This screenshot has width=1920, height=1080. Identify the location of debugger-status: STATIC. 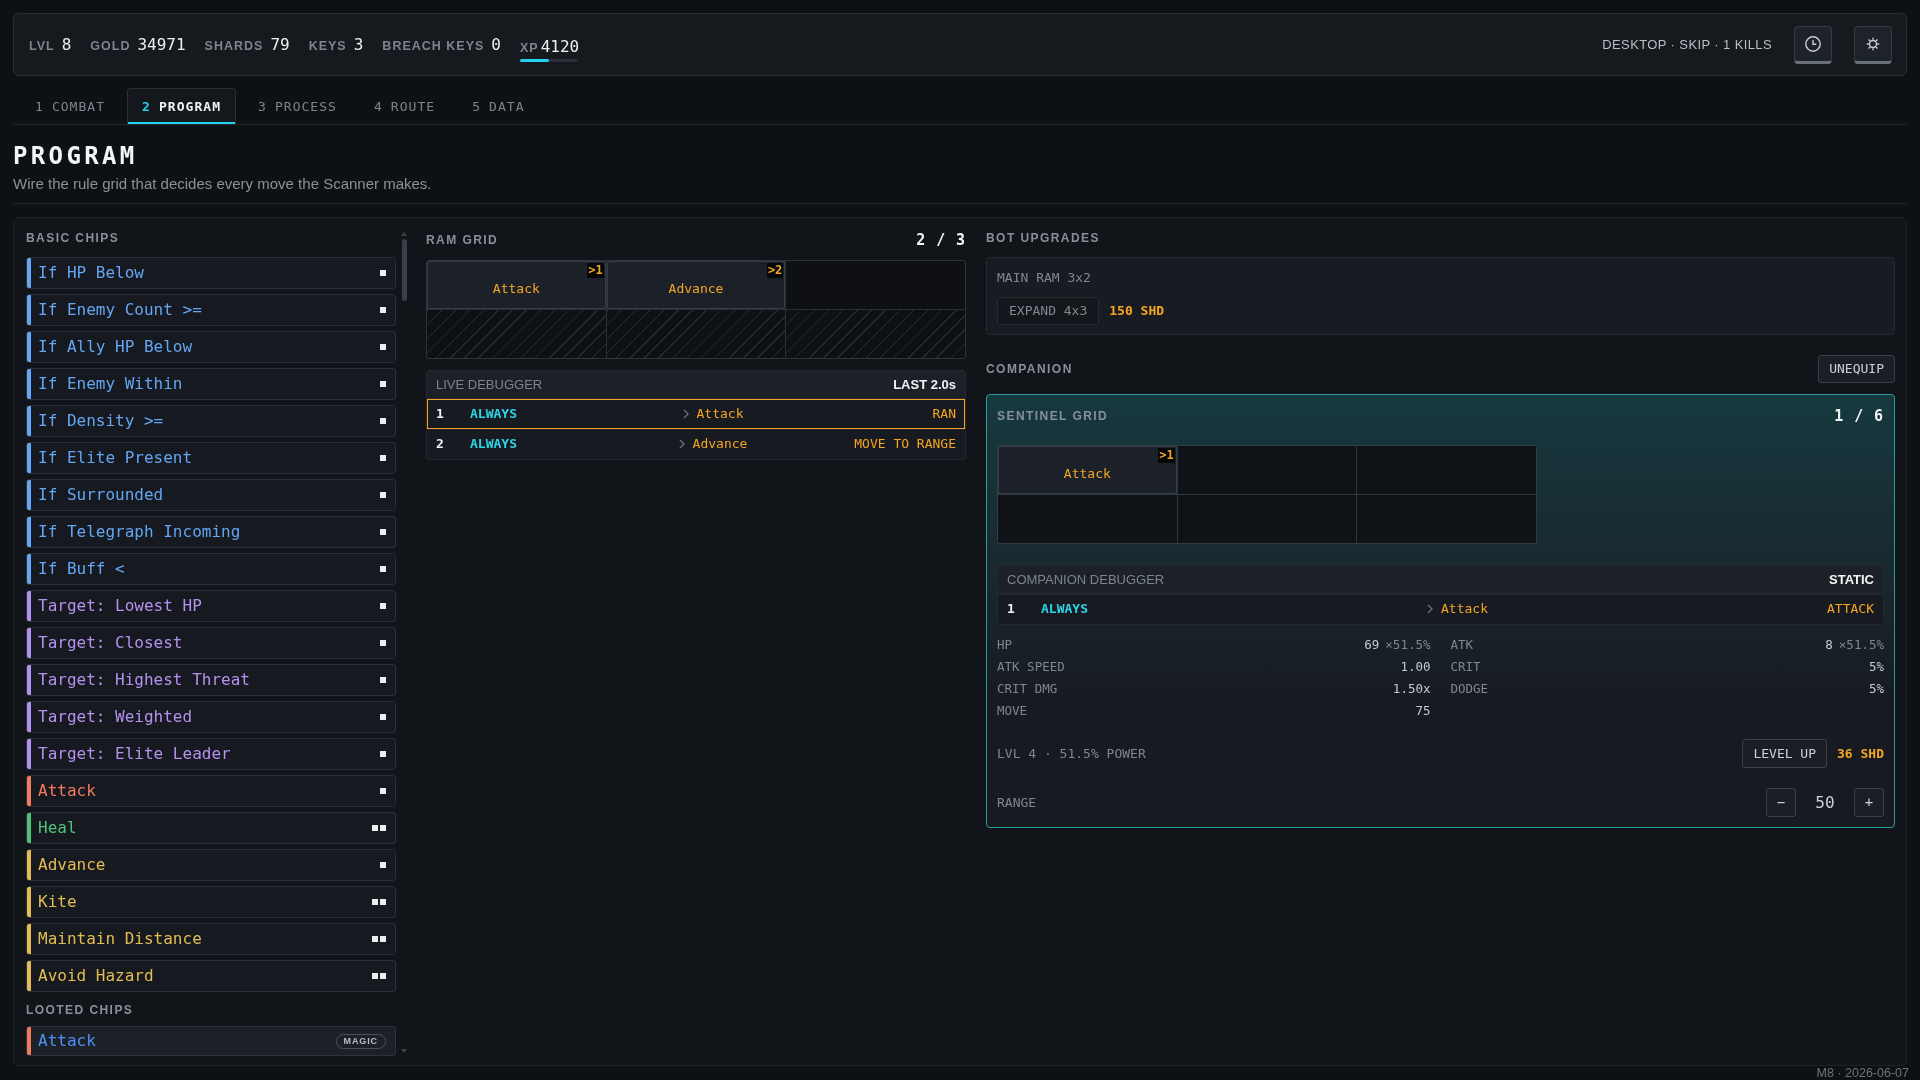
(1851, 579).